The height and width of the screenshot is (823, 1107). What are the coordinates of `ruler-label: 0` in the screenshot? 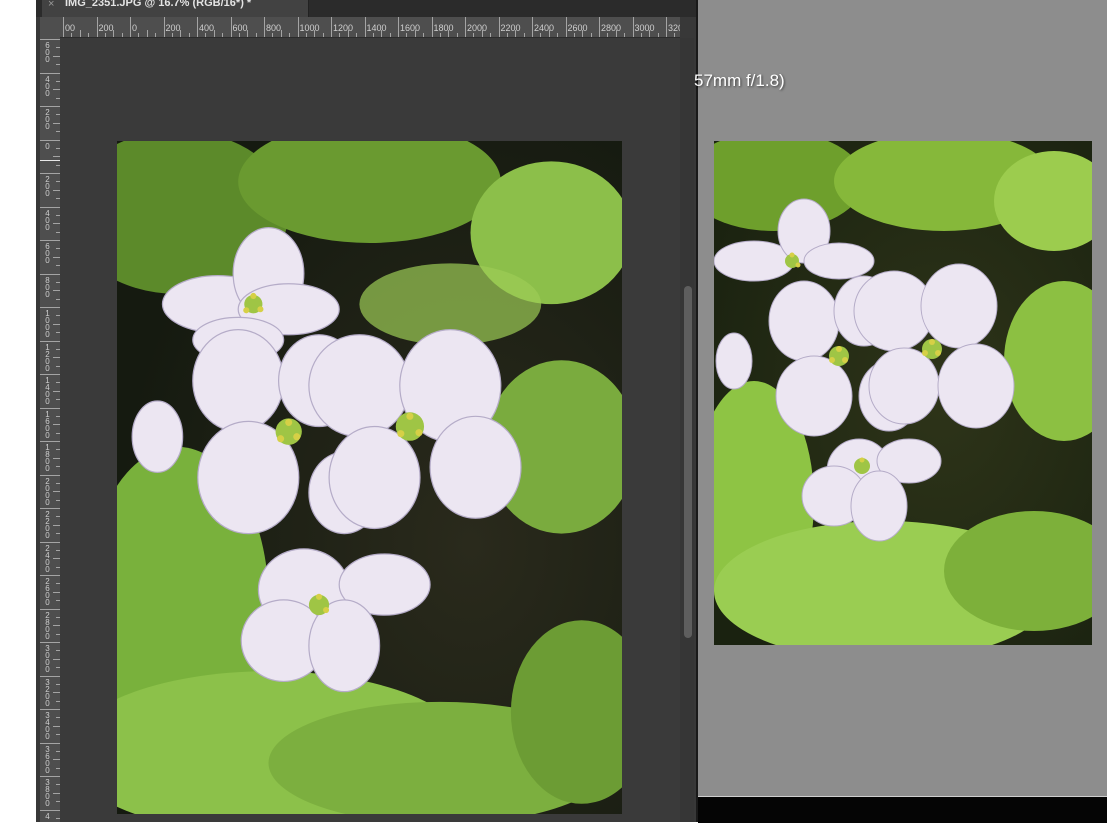 It's located at (135, 28).